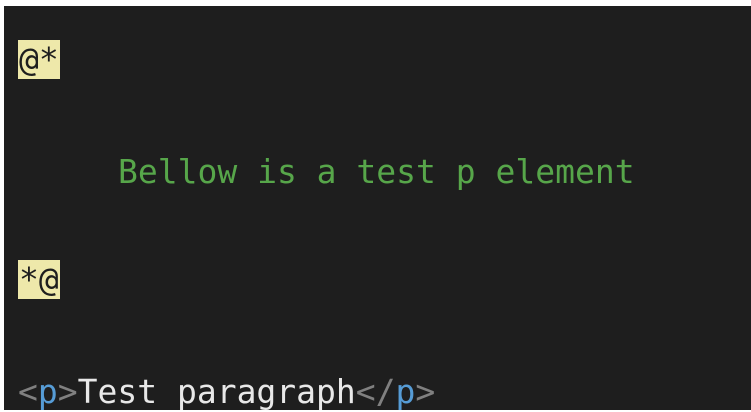  What do you see at coordinates (375, 391) in the screenshot?
I see `p-close-bracket: </` at bounding box center [375, 391].